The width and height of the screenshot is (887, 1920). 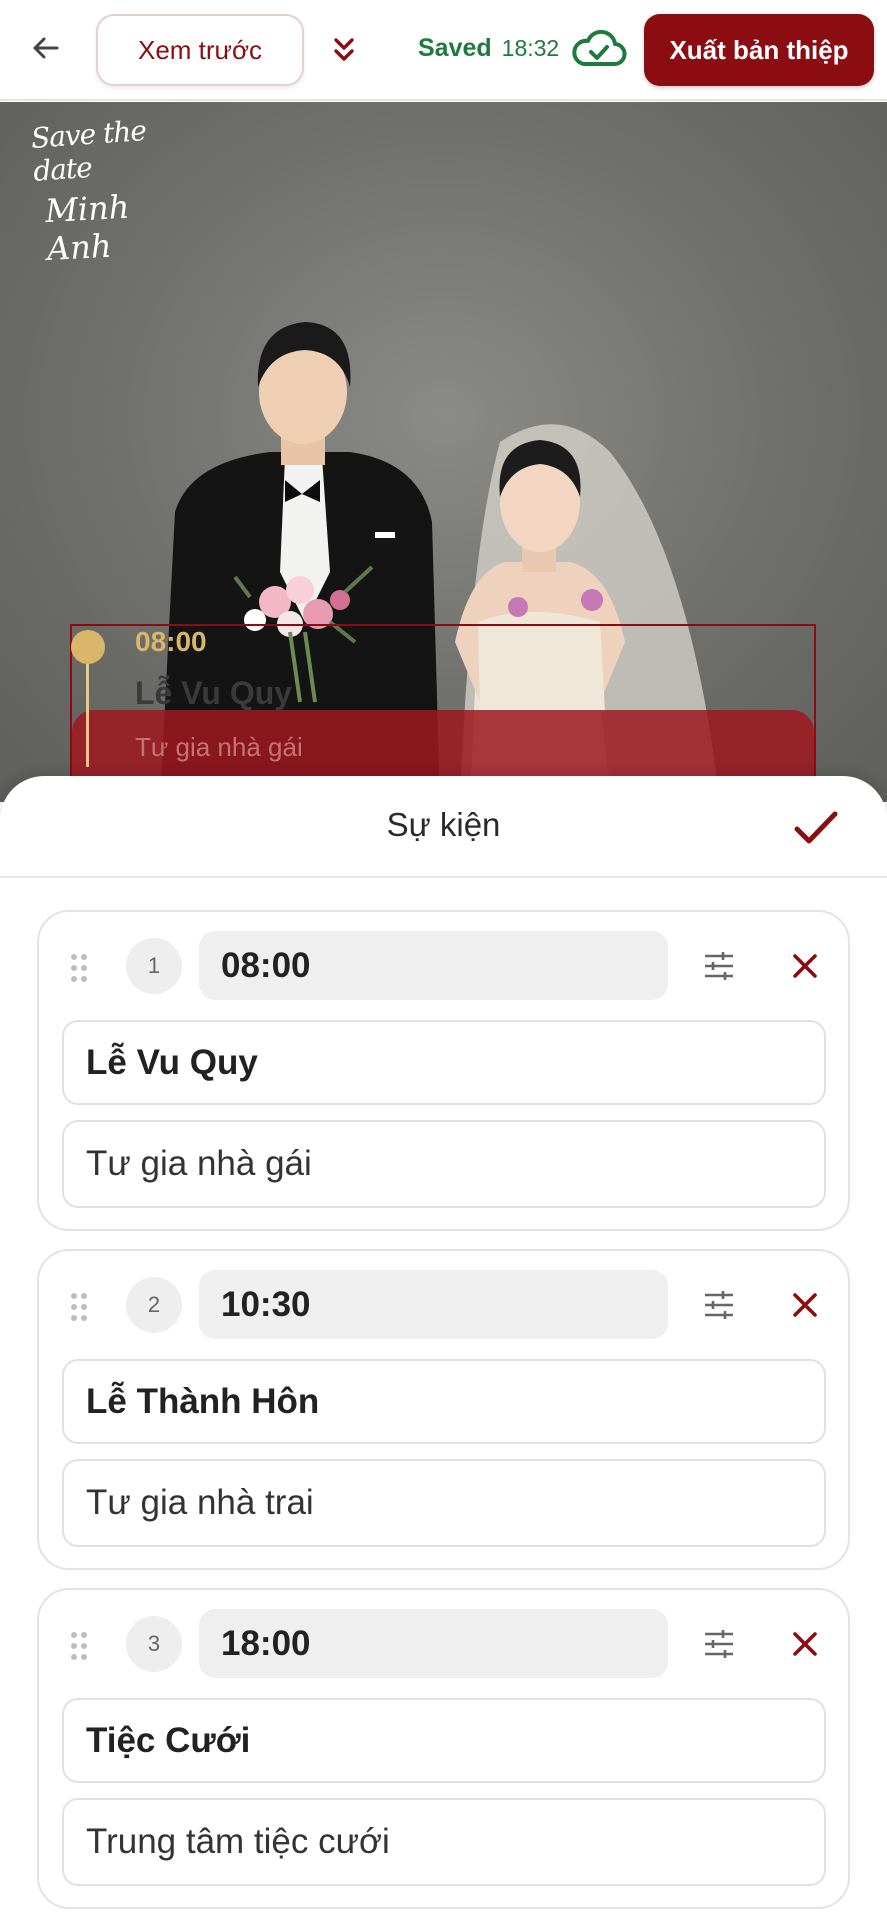 What do you see at coordinates (444, 1842) in the screenshot?
I see `event-place-field: Trung tâm tiệc cưới` at bounding box center [444, 1842].